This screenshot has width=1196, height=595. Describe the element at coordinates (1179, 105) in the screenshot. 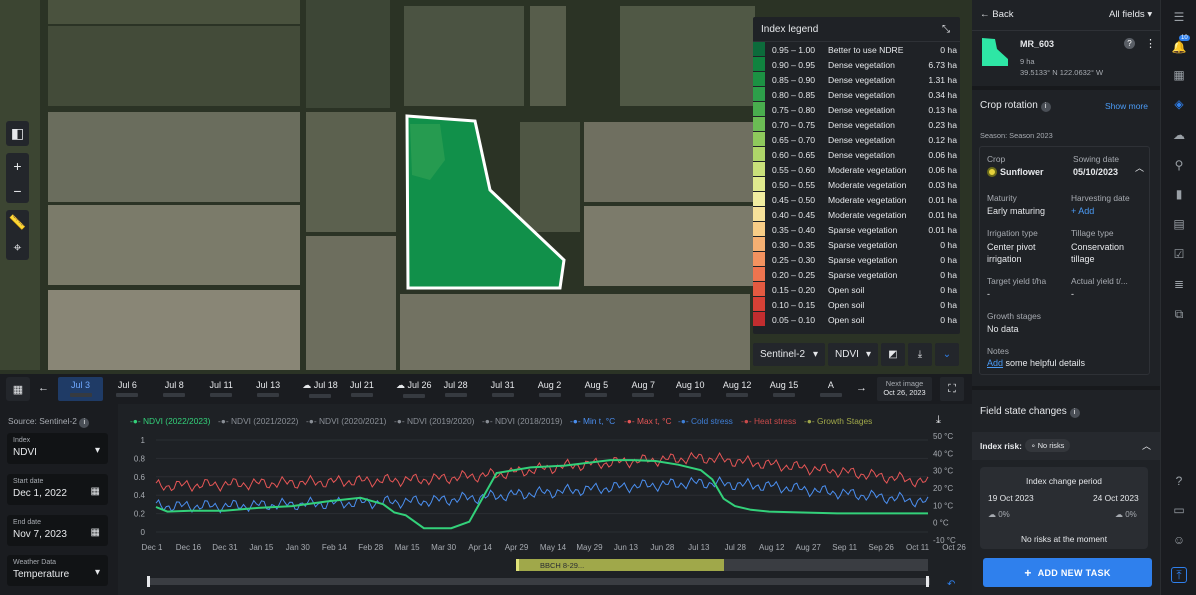

I see `layers-icon: ◈` at that location.